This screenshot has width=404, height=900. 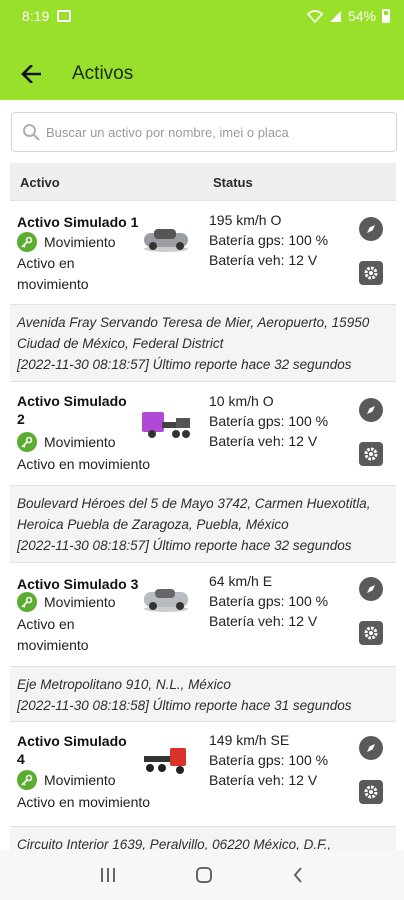 What do you see at coordinates (361, 16) in the screenshot?
I see `battery-percent: 54%` at bounding box center [361, 16].